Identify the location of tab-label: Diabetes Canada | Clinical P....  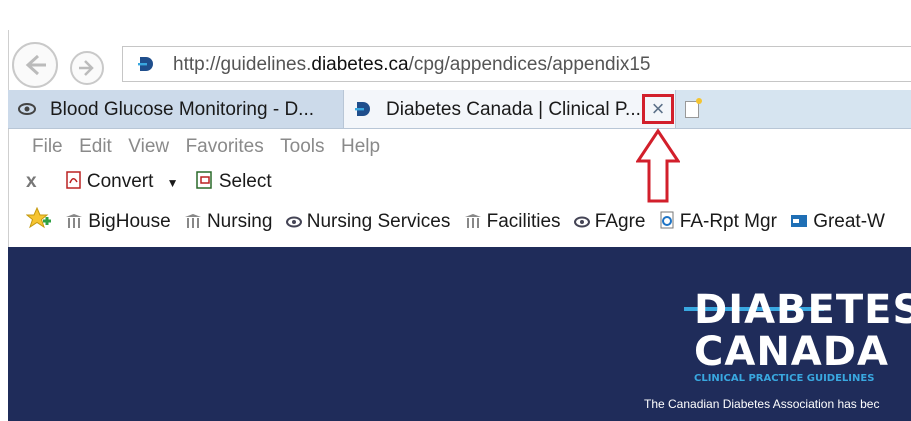
(513, 109).